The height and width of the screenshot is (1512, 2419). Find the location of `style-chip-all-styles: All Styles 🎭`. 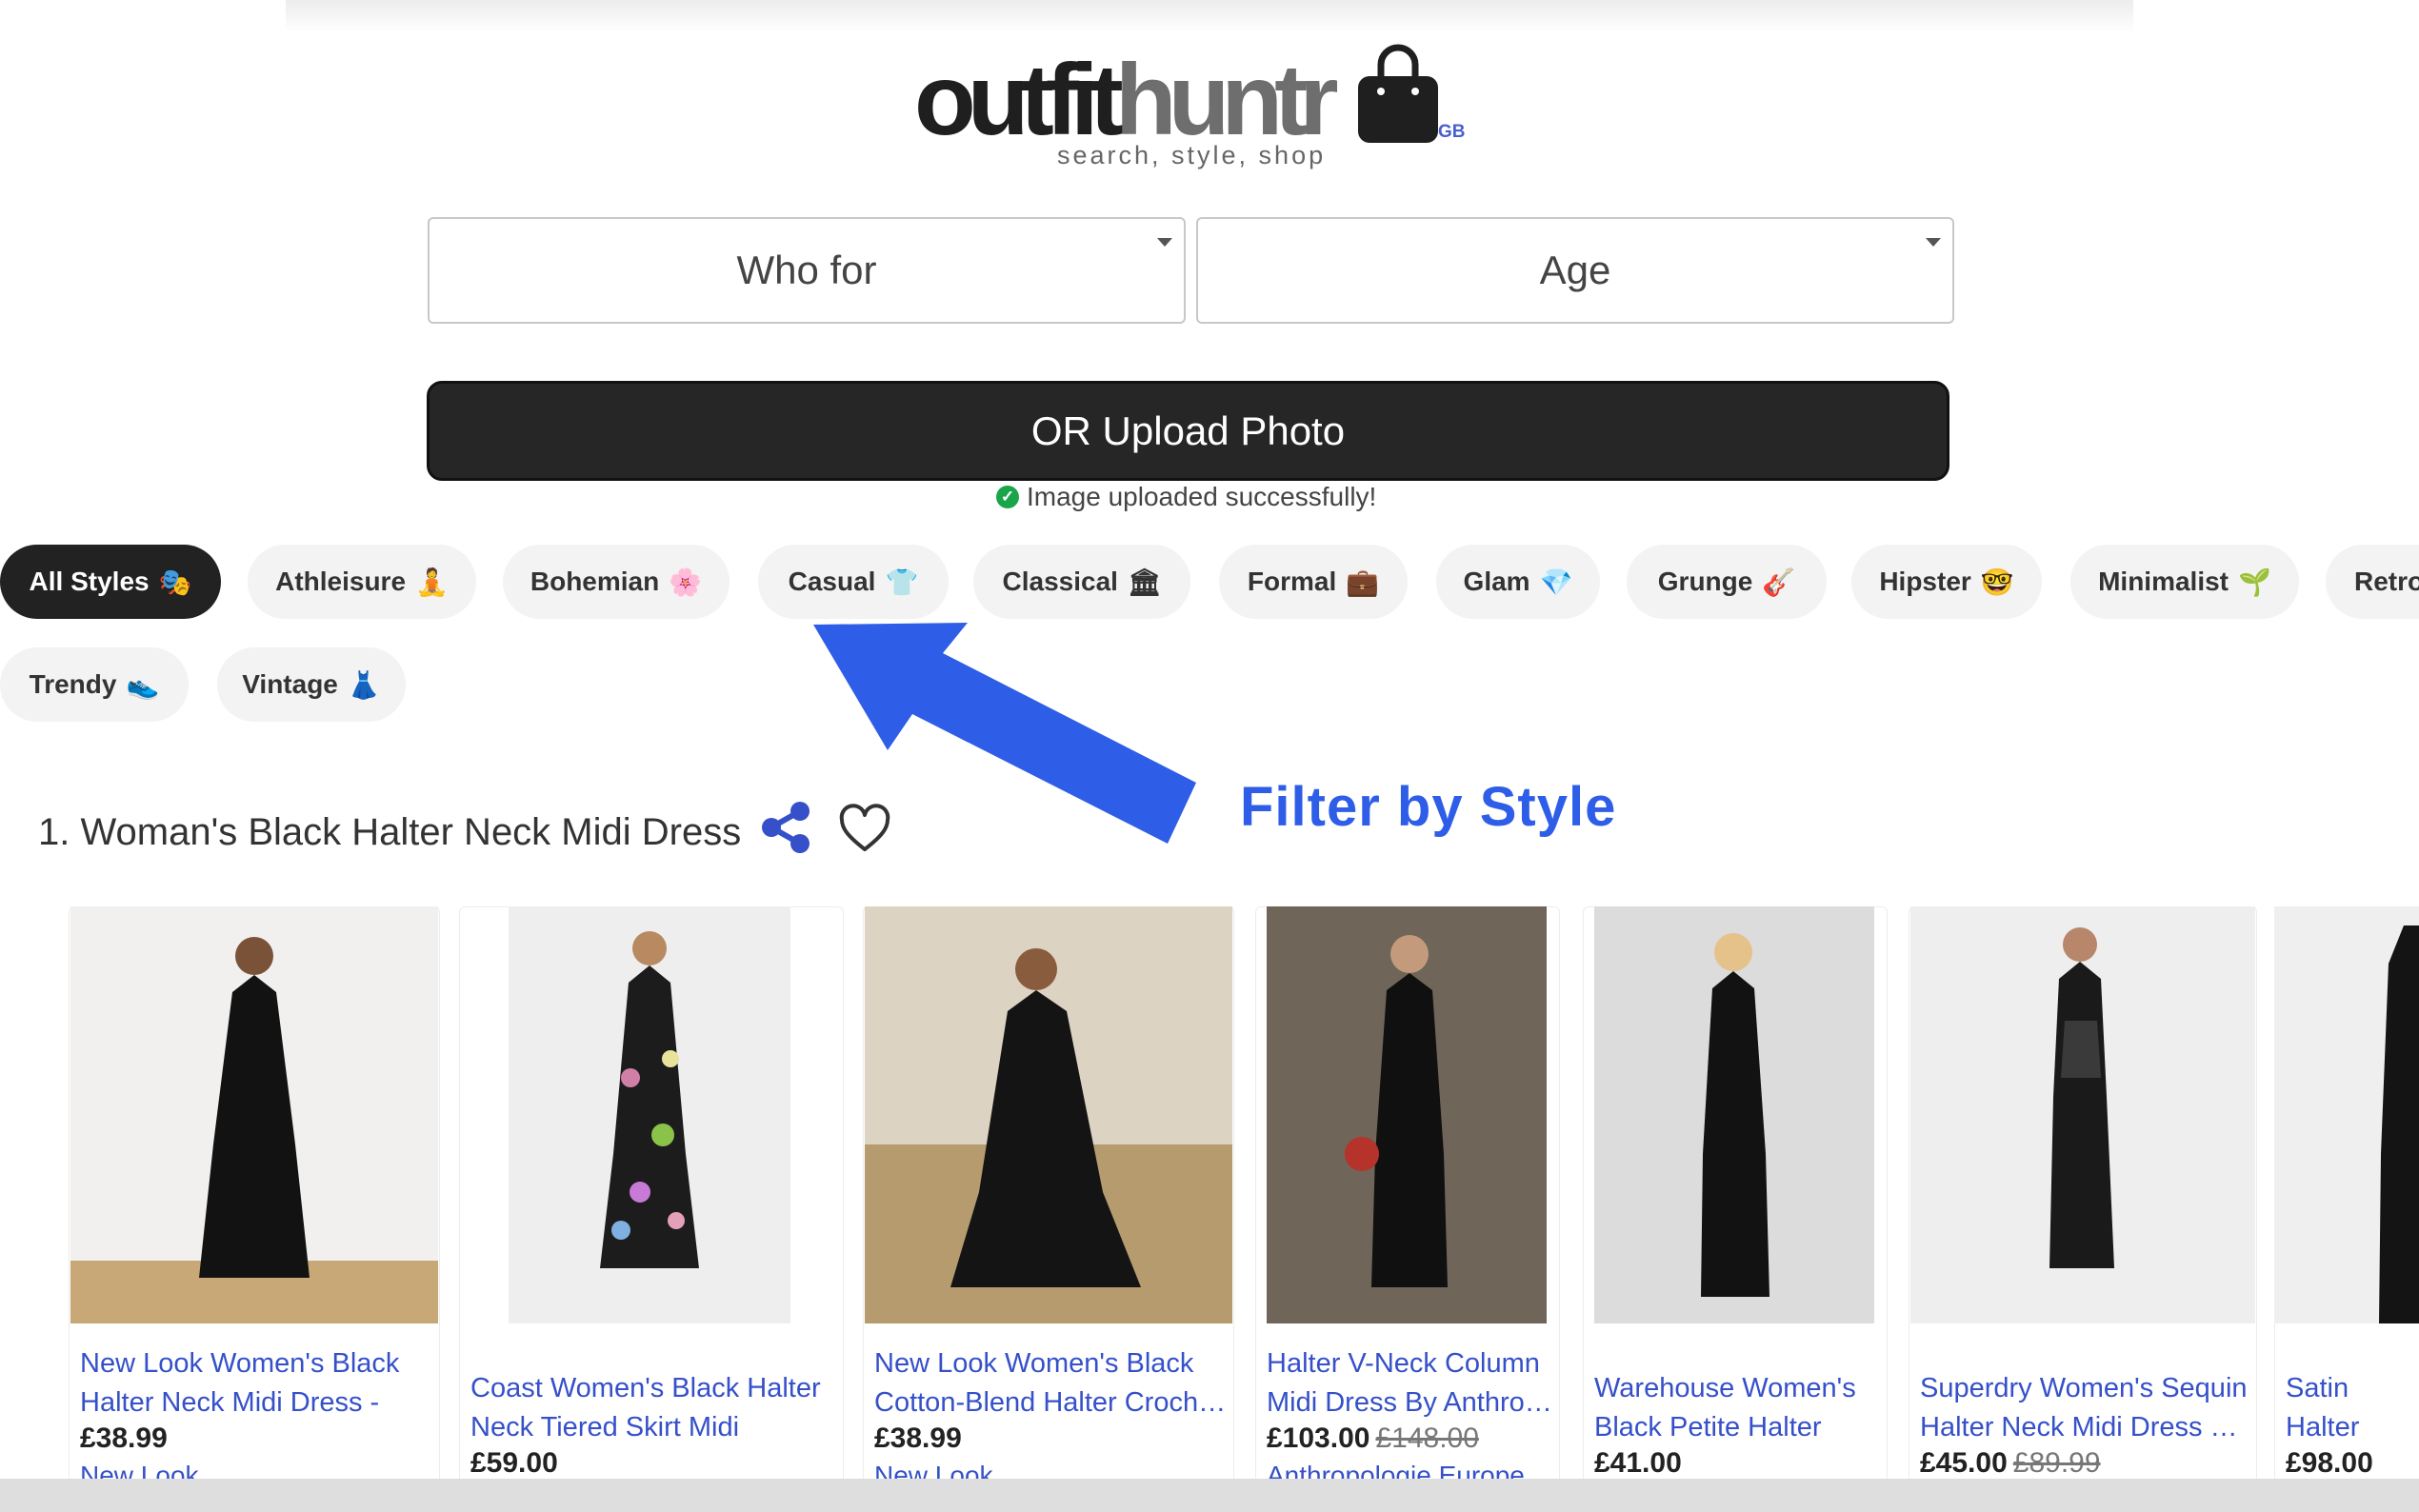

style-chip-all-styles: All Styles 🎭 is located at coordinates (110, 582).